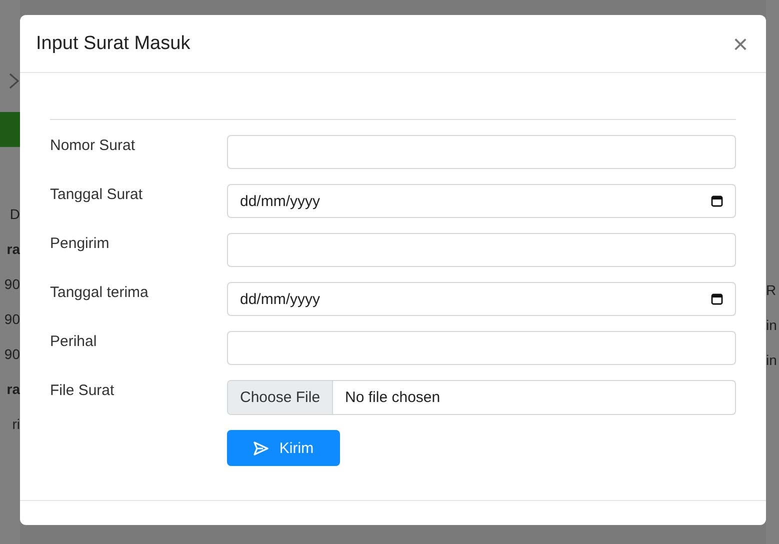 This screenshot has width=779, height=544. I want to click on field-label: Nomor Surat, so click(93, 146).